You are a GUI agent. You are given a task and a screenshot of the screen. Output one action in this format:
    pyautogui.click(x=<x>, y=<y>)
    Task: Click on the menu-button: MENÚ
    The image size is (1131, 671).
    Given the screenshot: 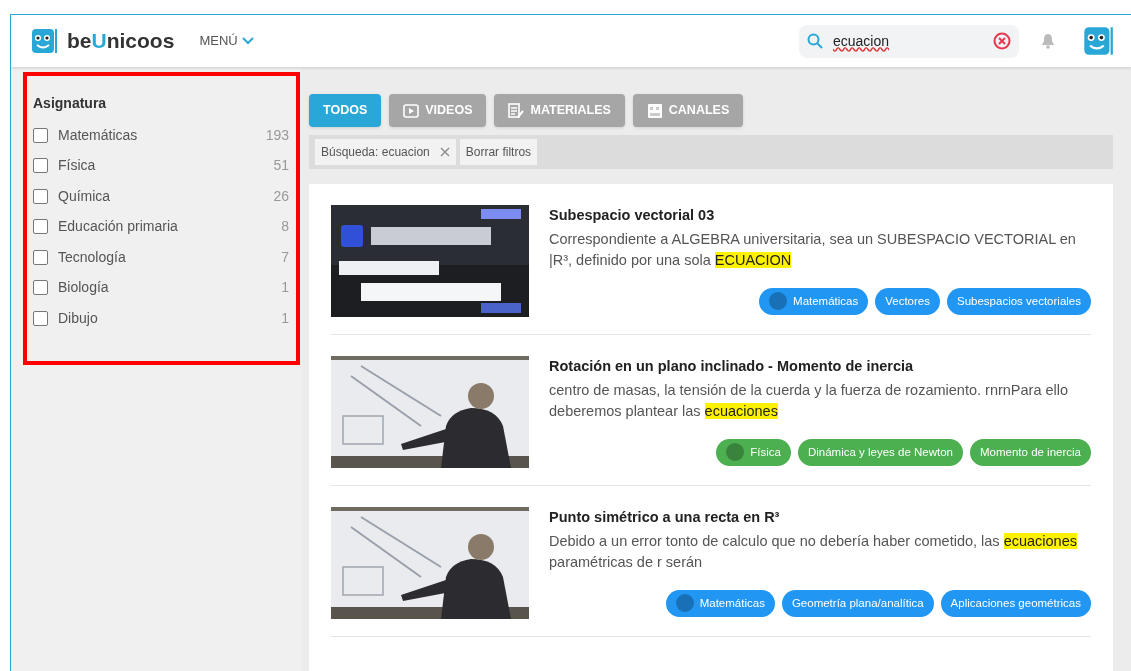 What is the action you would take?
    pyautogui.click(x=226, y=41)
    